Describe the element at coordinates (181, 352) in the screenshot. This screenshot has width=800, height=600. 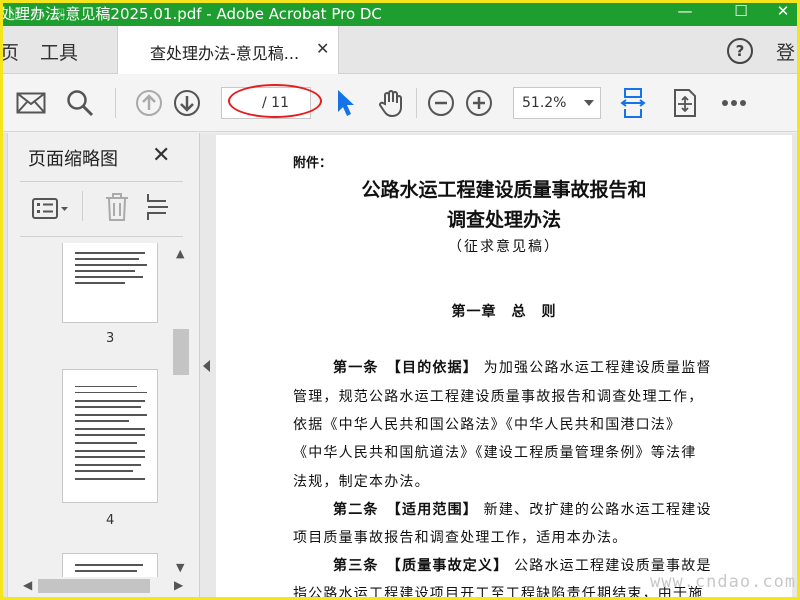
I see `scrollbar-thumb` at that location.